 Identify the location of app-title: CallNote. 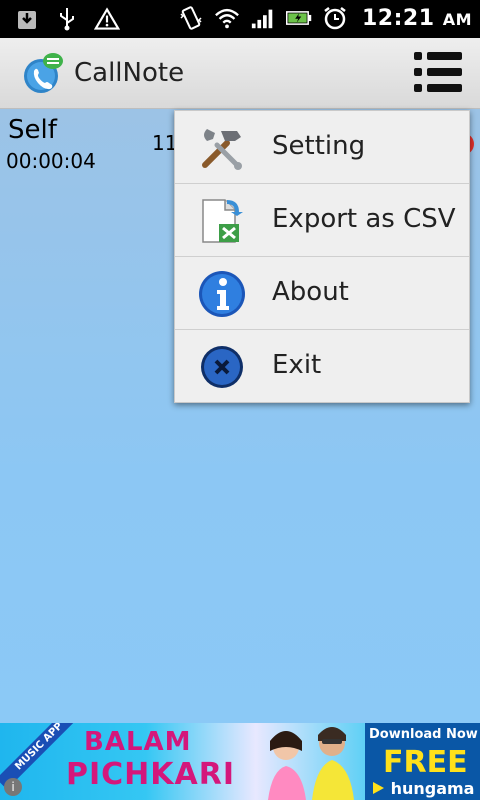
(129, 73).